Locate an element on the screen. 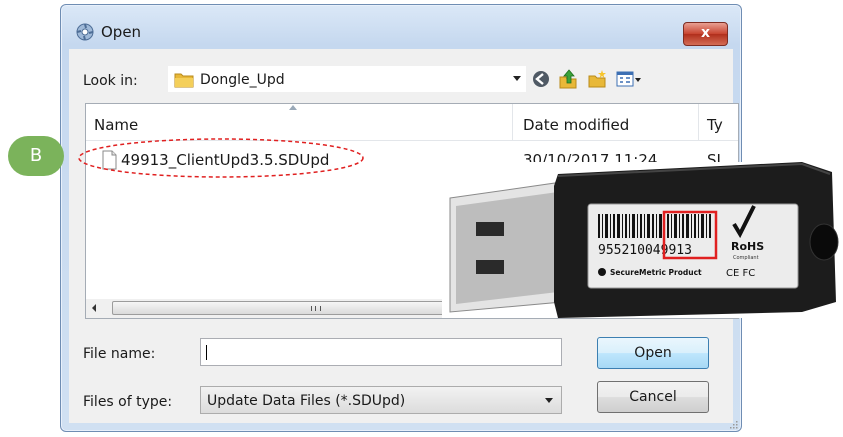  rohs-mark: RoHS is located at coordinates (747, 246).